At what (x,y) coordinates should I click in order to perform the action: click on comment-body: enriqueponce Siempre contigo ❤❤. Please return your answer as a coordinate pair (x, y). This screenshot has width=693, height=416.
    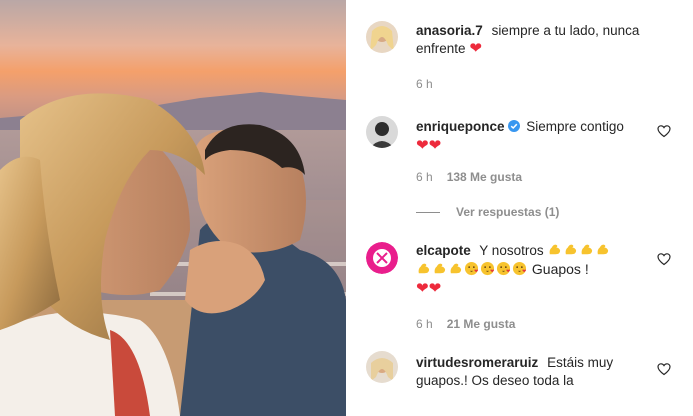
    Looking at the image, I should click on (538, 136).